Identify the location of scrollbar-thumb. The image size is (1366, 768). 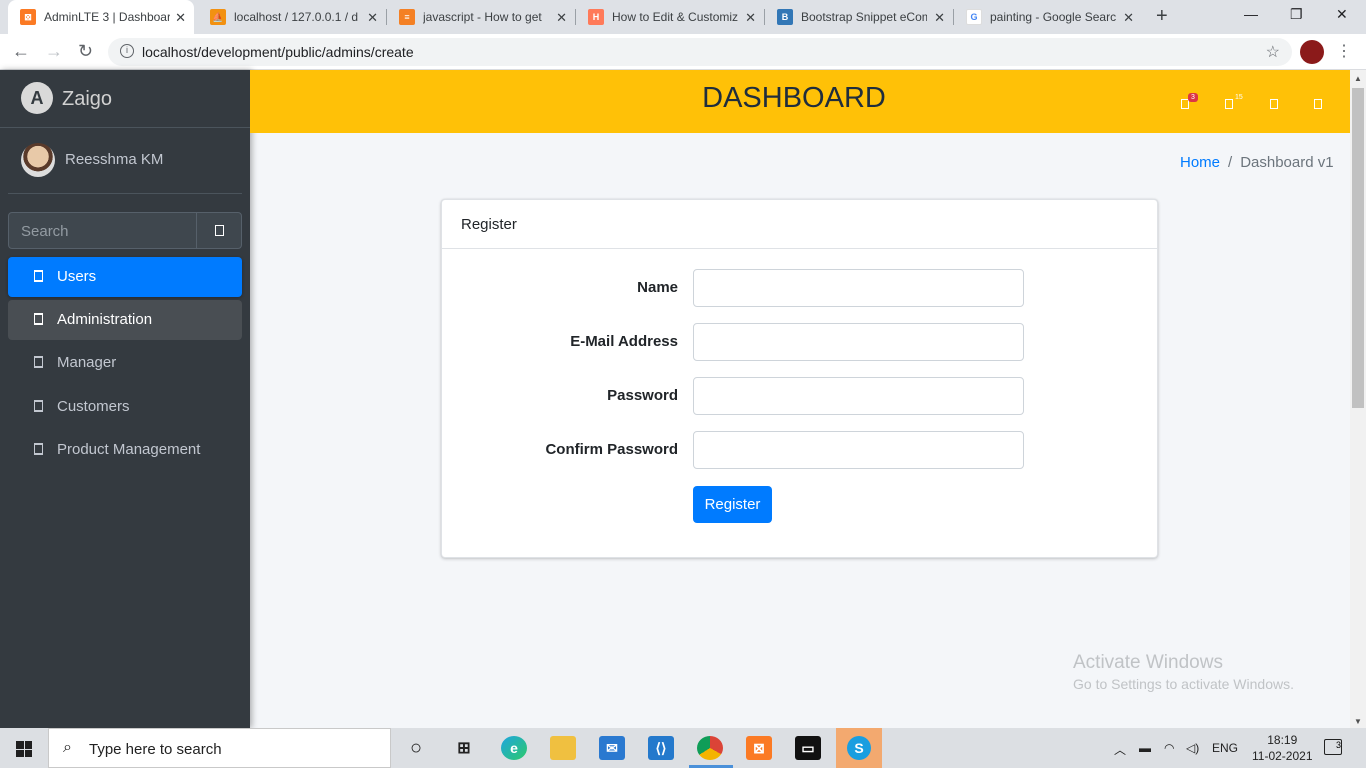
(1358, 248).